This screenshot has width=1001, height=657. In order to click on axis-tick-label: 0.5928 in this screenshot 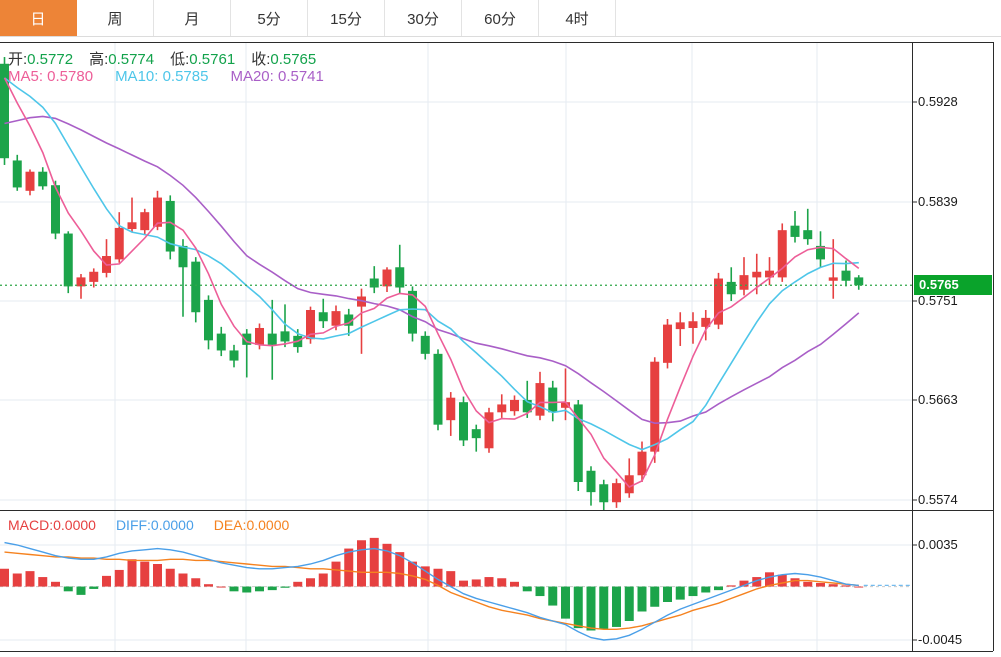, I will do `click(938, 101)`.